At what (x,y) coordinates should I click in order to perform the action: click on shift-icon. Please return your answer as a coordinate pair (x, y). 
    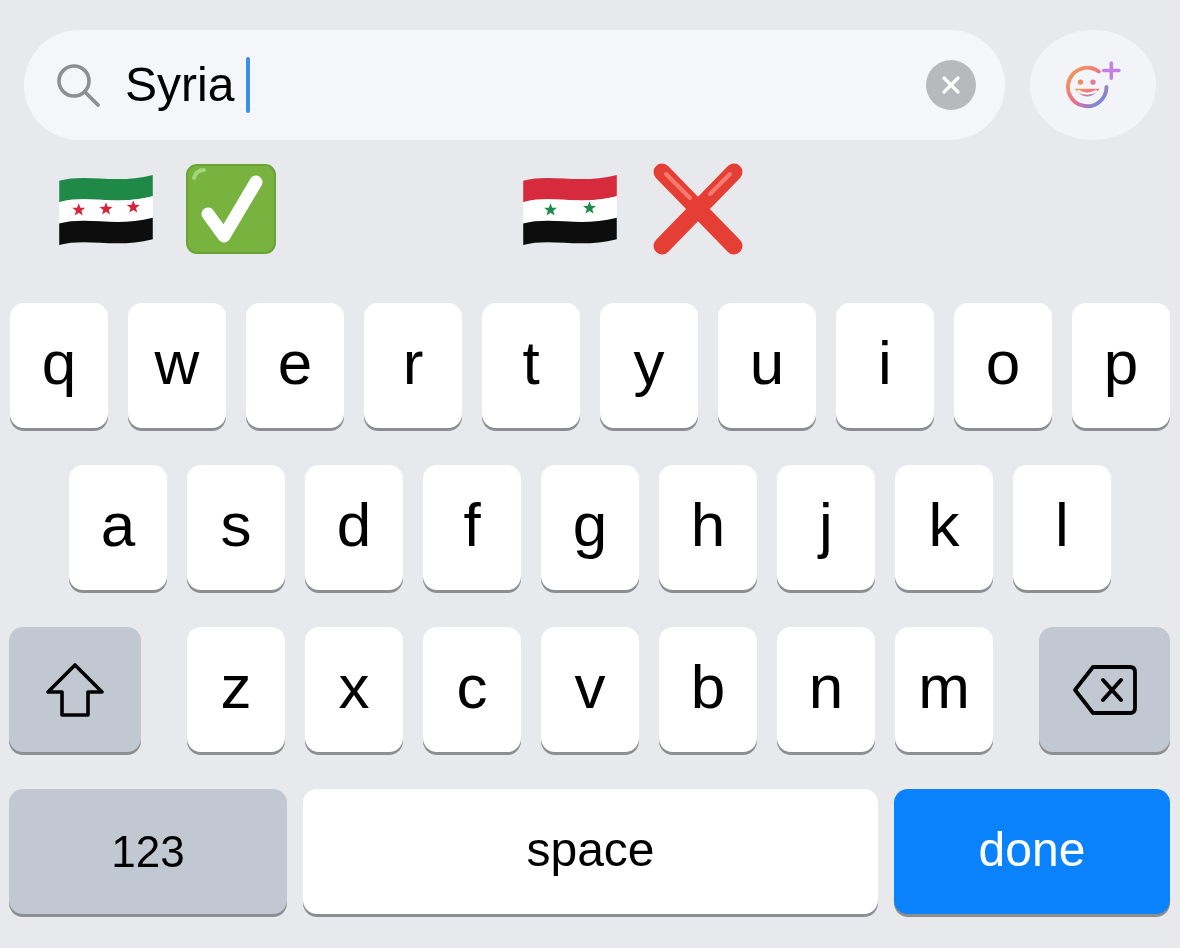
    Looking at the image, I should click on (75, 689).